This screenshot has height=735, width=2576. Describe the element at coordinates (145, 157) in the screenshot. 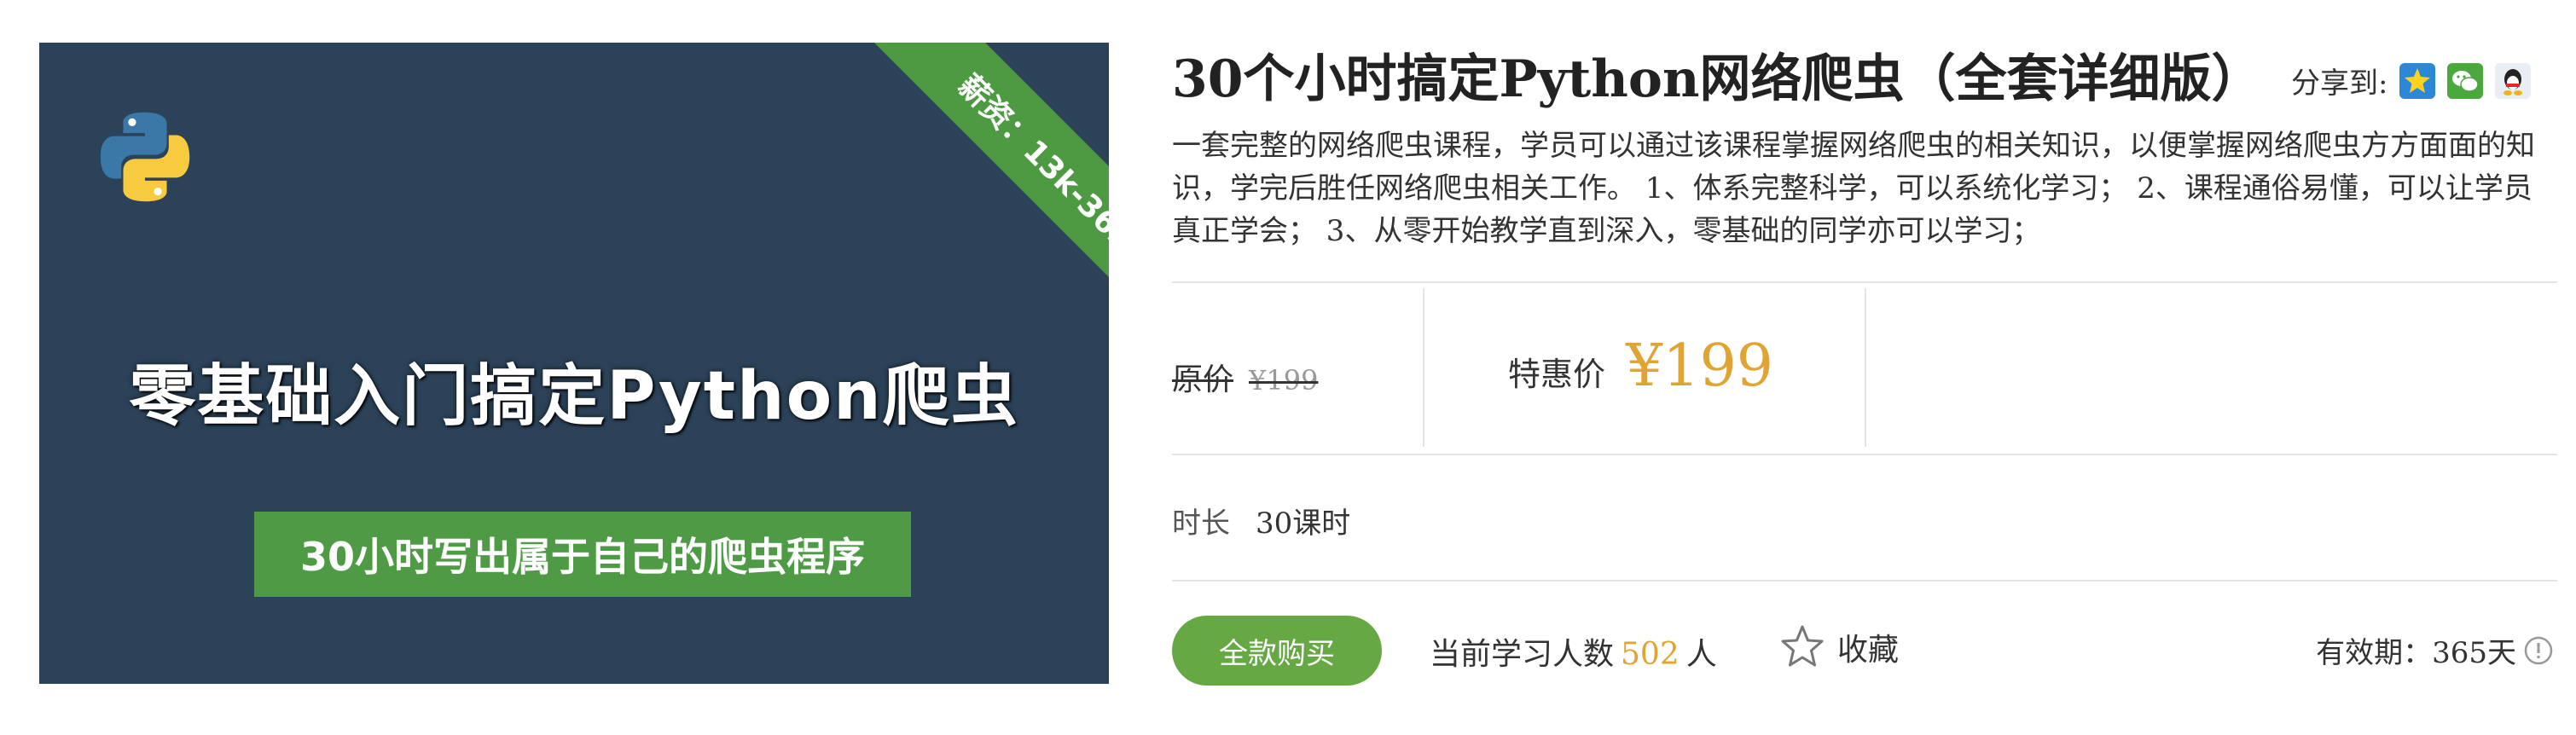

I see `python-logo-icon` at that location.